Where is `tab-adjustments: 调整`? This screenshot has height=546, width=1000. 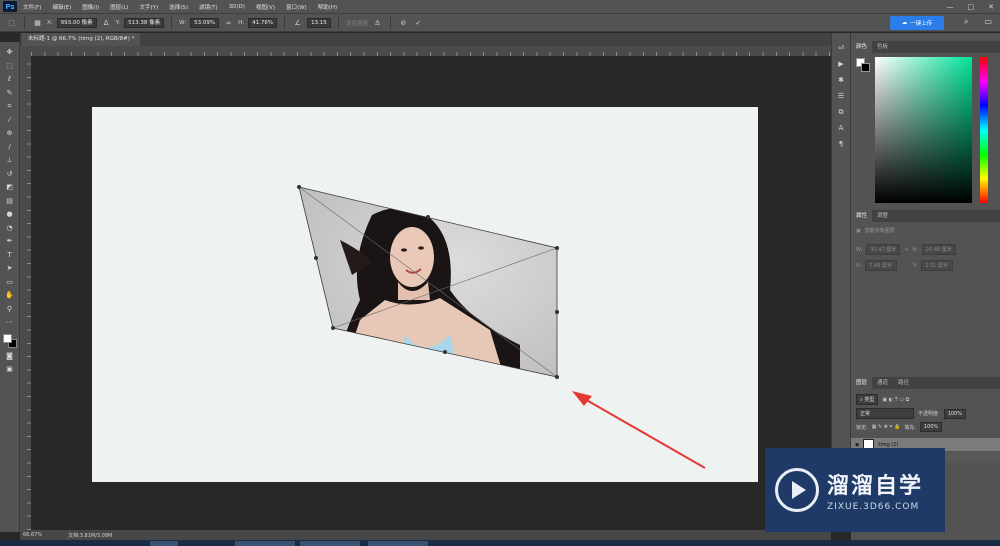
tab-adjustments: 调整 is located at coordinates (882, 216).